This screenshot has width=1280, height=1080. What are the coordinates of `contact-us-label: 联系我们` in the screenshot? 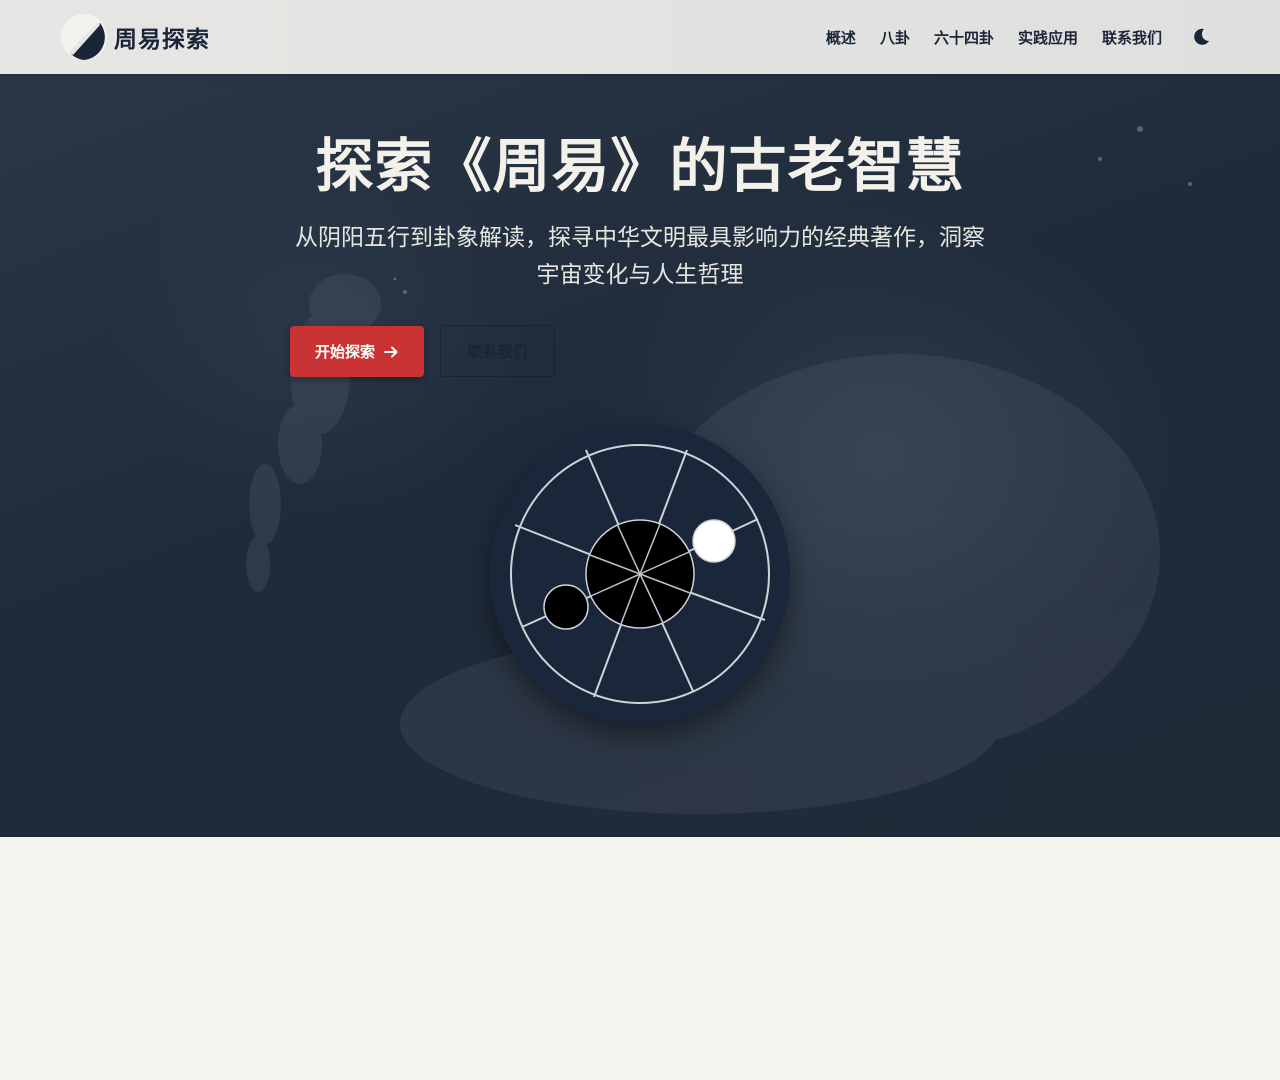 It's located at (497, 351).